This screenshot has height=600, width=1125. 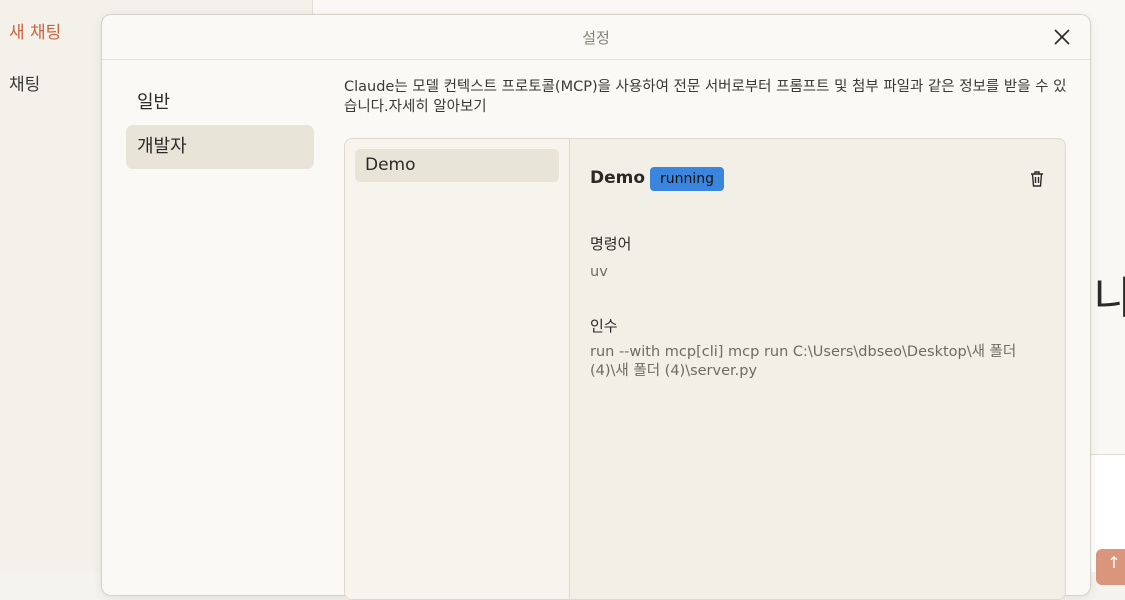 I want to click on status-badge: running, so click(x=687, y=179).